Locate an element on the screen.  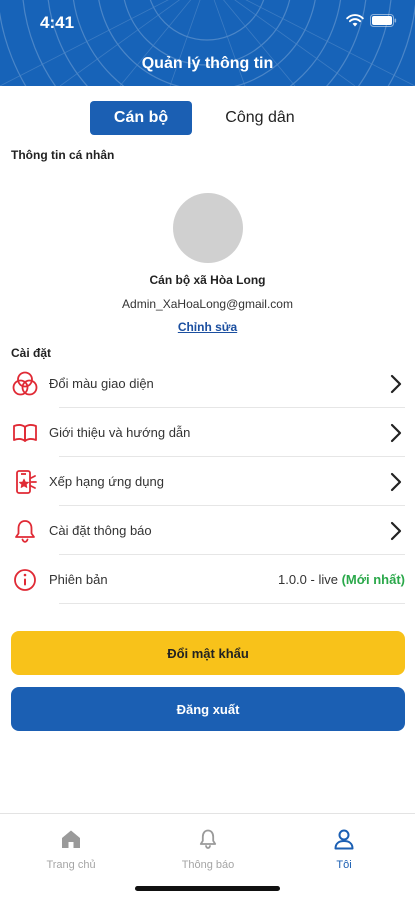
status-icons is located at coordinates (371, 20).